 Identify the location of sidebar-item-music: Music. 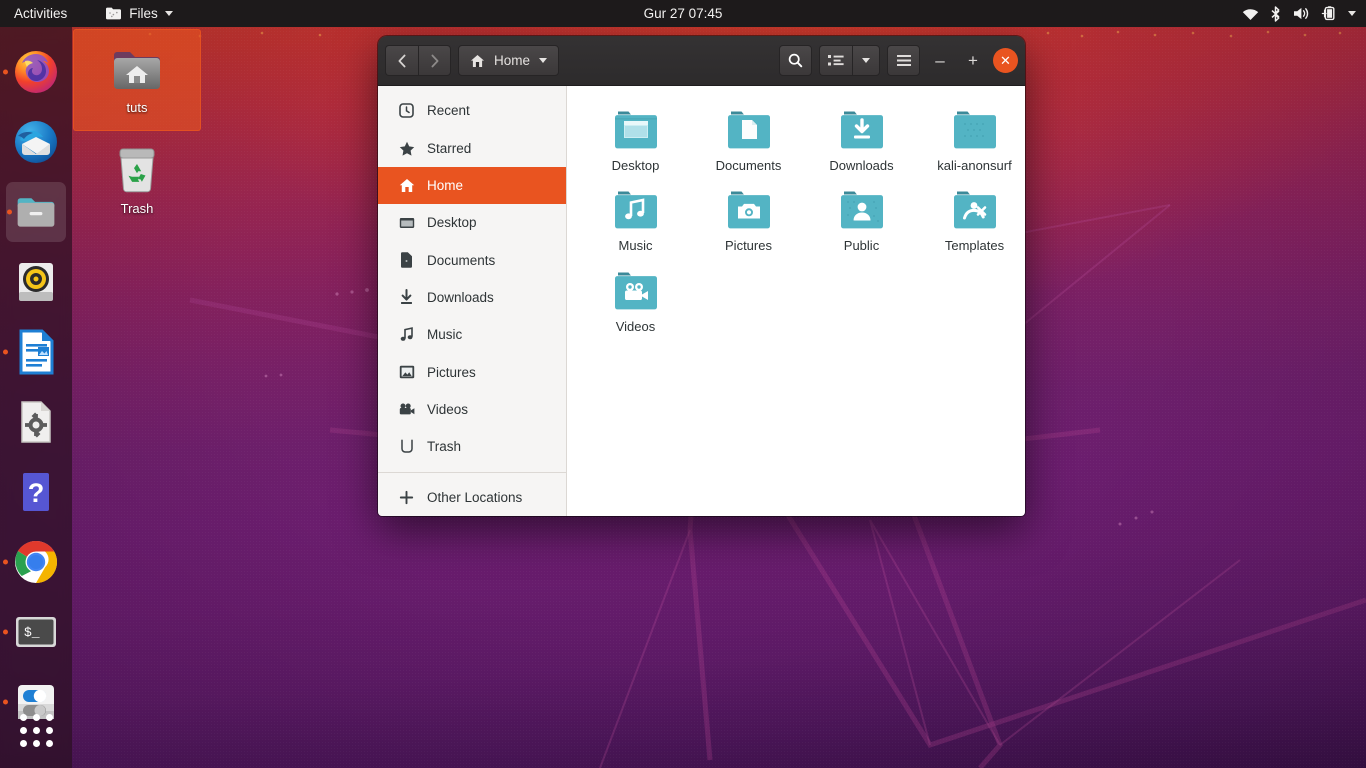
(472, 334).